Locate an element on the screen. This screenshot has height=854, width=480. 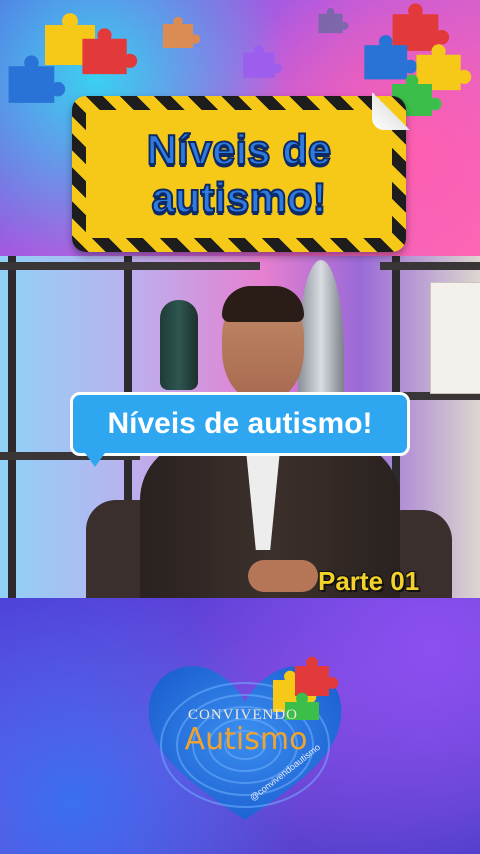
book is located at coordinates (455, 338).